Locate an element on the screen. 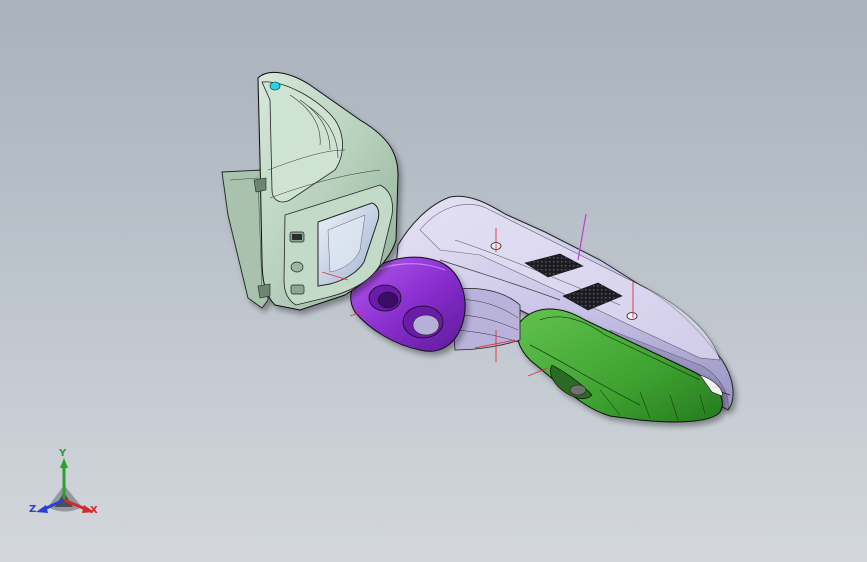 The height and width of the screenshot is (562, 867). triad-y-label: Y is located at coordinates (63, 453).